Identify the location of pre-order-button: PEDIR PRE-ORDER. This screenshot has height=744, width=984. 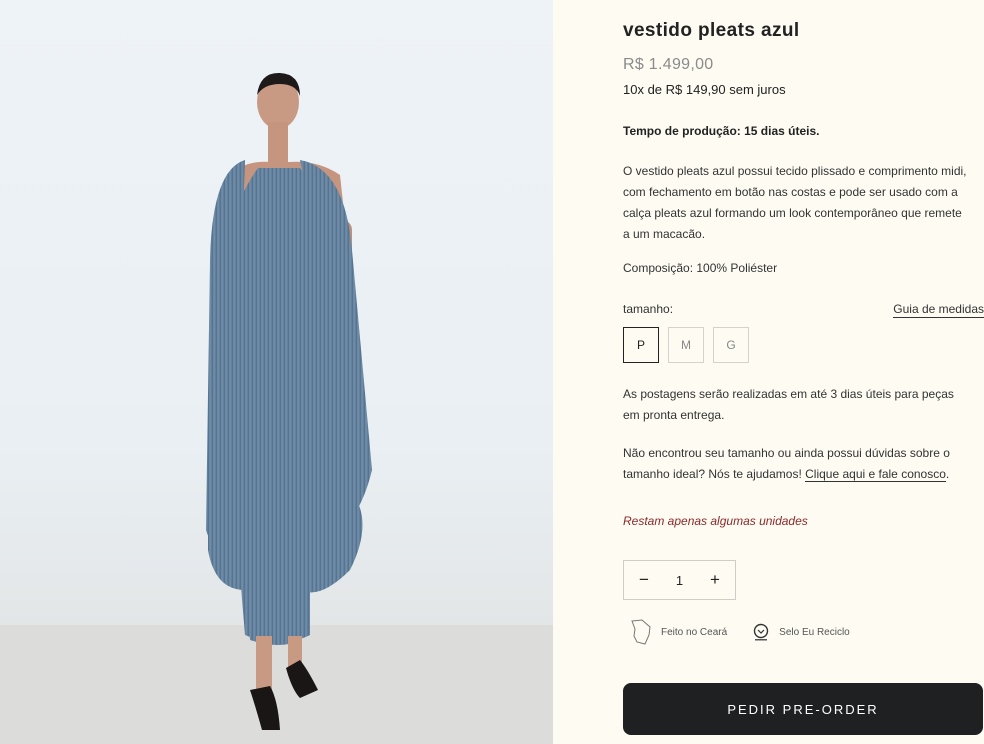
(803, 709).